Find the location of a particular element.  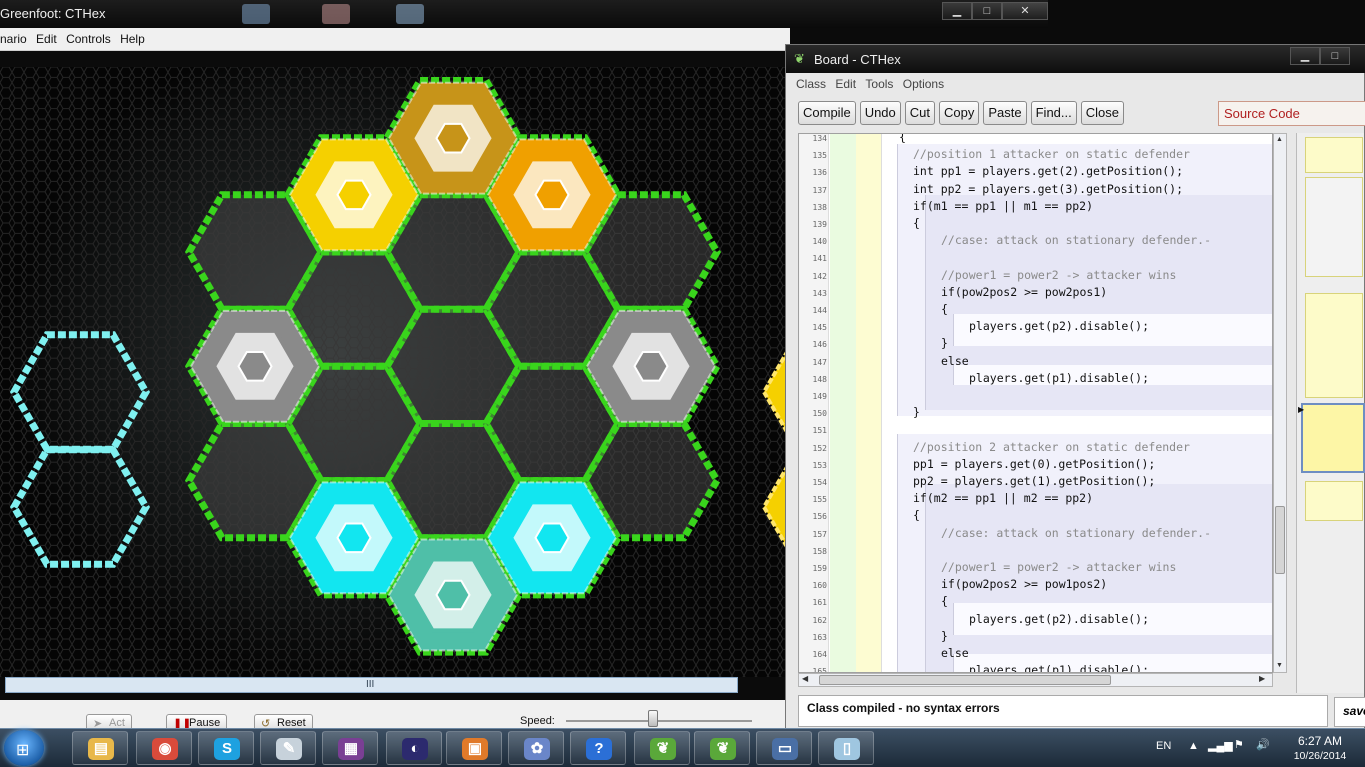

menu-controls: Controls is located at coordinates (88, 39).